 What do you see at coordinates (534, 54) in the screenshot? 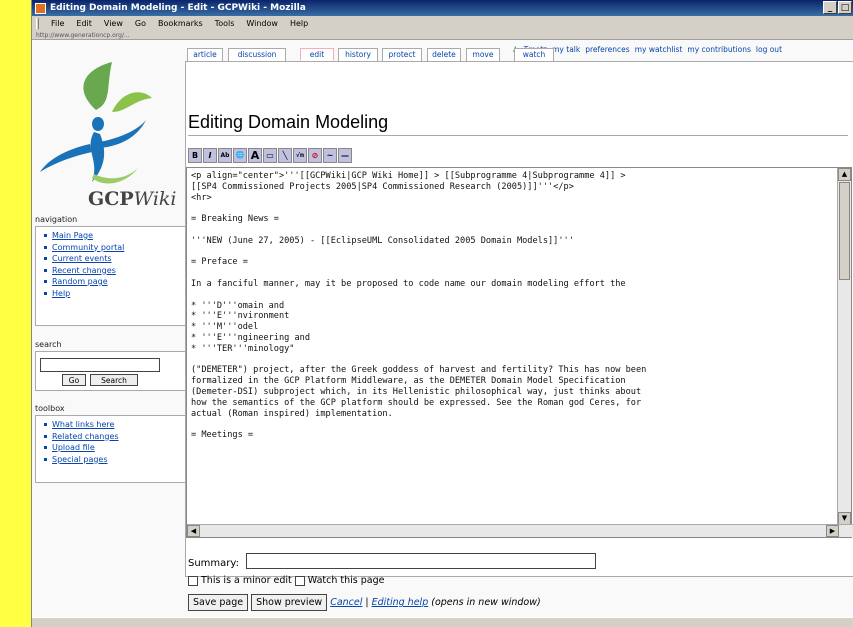
I see `tab-watch: watch` at bounding box center [534, 54].